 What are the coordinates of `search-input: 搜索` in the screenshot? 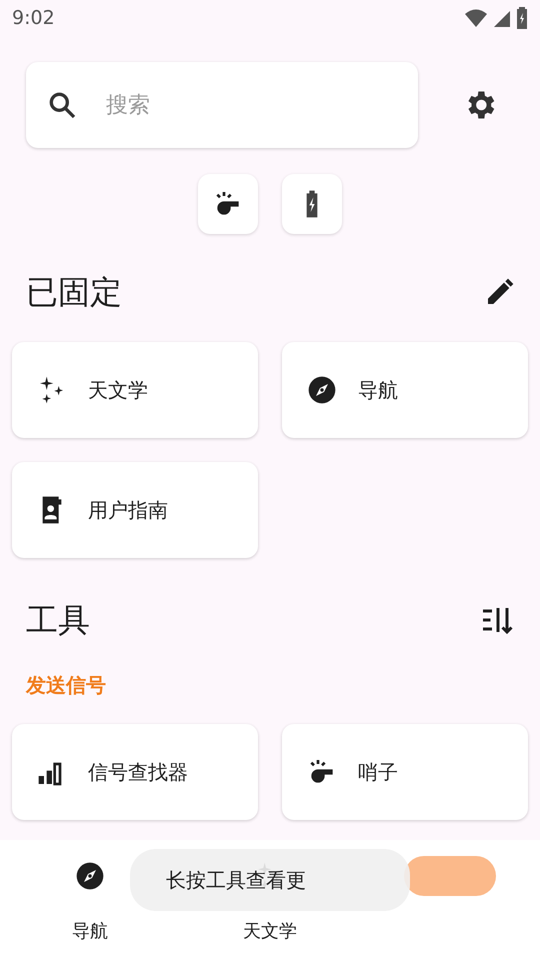 It's located at (226, 105).